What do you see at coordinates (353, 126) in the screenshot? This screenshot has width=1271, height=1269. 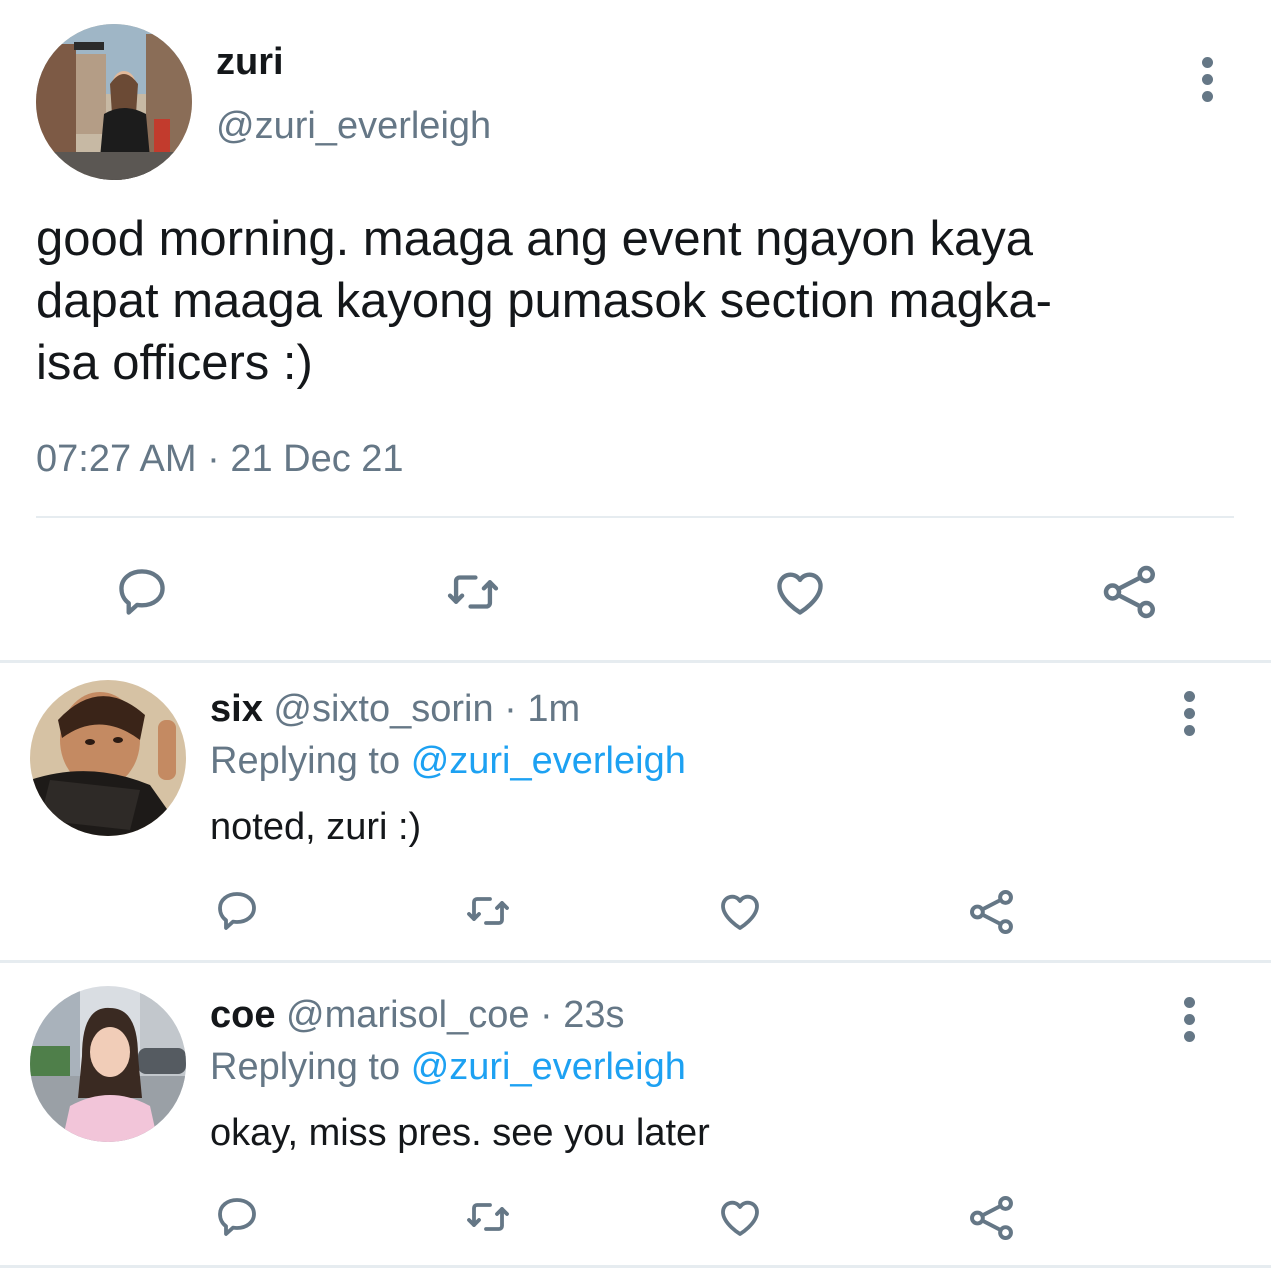 I see `user-handle: @zuri_everleigh` at bounding box center [353, 126].